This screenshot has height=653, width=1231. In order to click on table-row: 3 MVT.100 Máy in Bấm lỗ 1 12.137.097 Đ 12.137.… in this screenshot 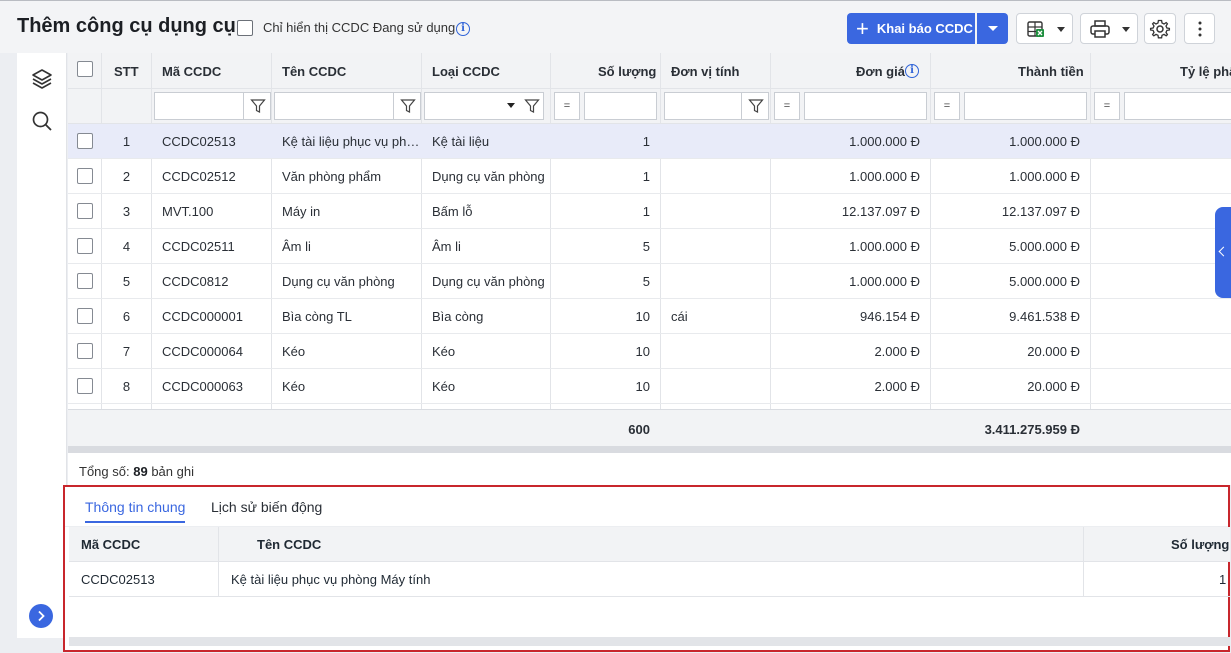, I will do `click(649, 211)`.